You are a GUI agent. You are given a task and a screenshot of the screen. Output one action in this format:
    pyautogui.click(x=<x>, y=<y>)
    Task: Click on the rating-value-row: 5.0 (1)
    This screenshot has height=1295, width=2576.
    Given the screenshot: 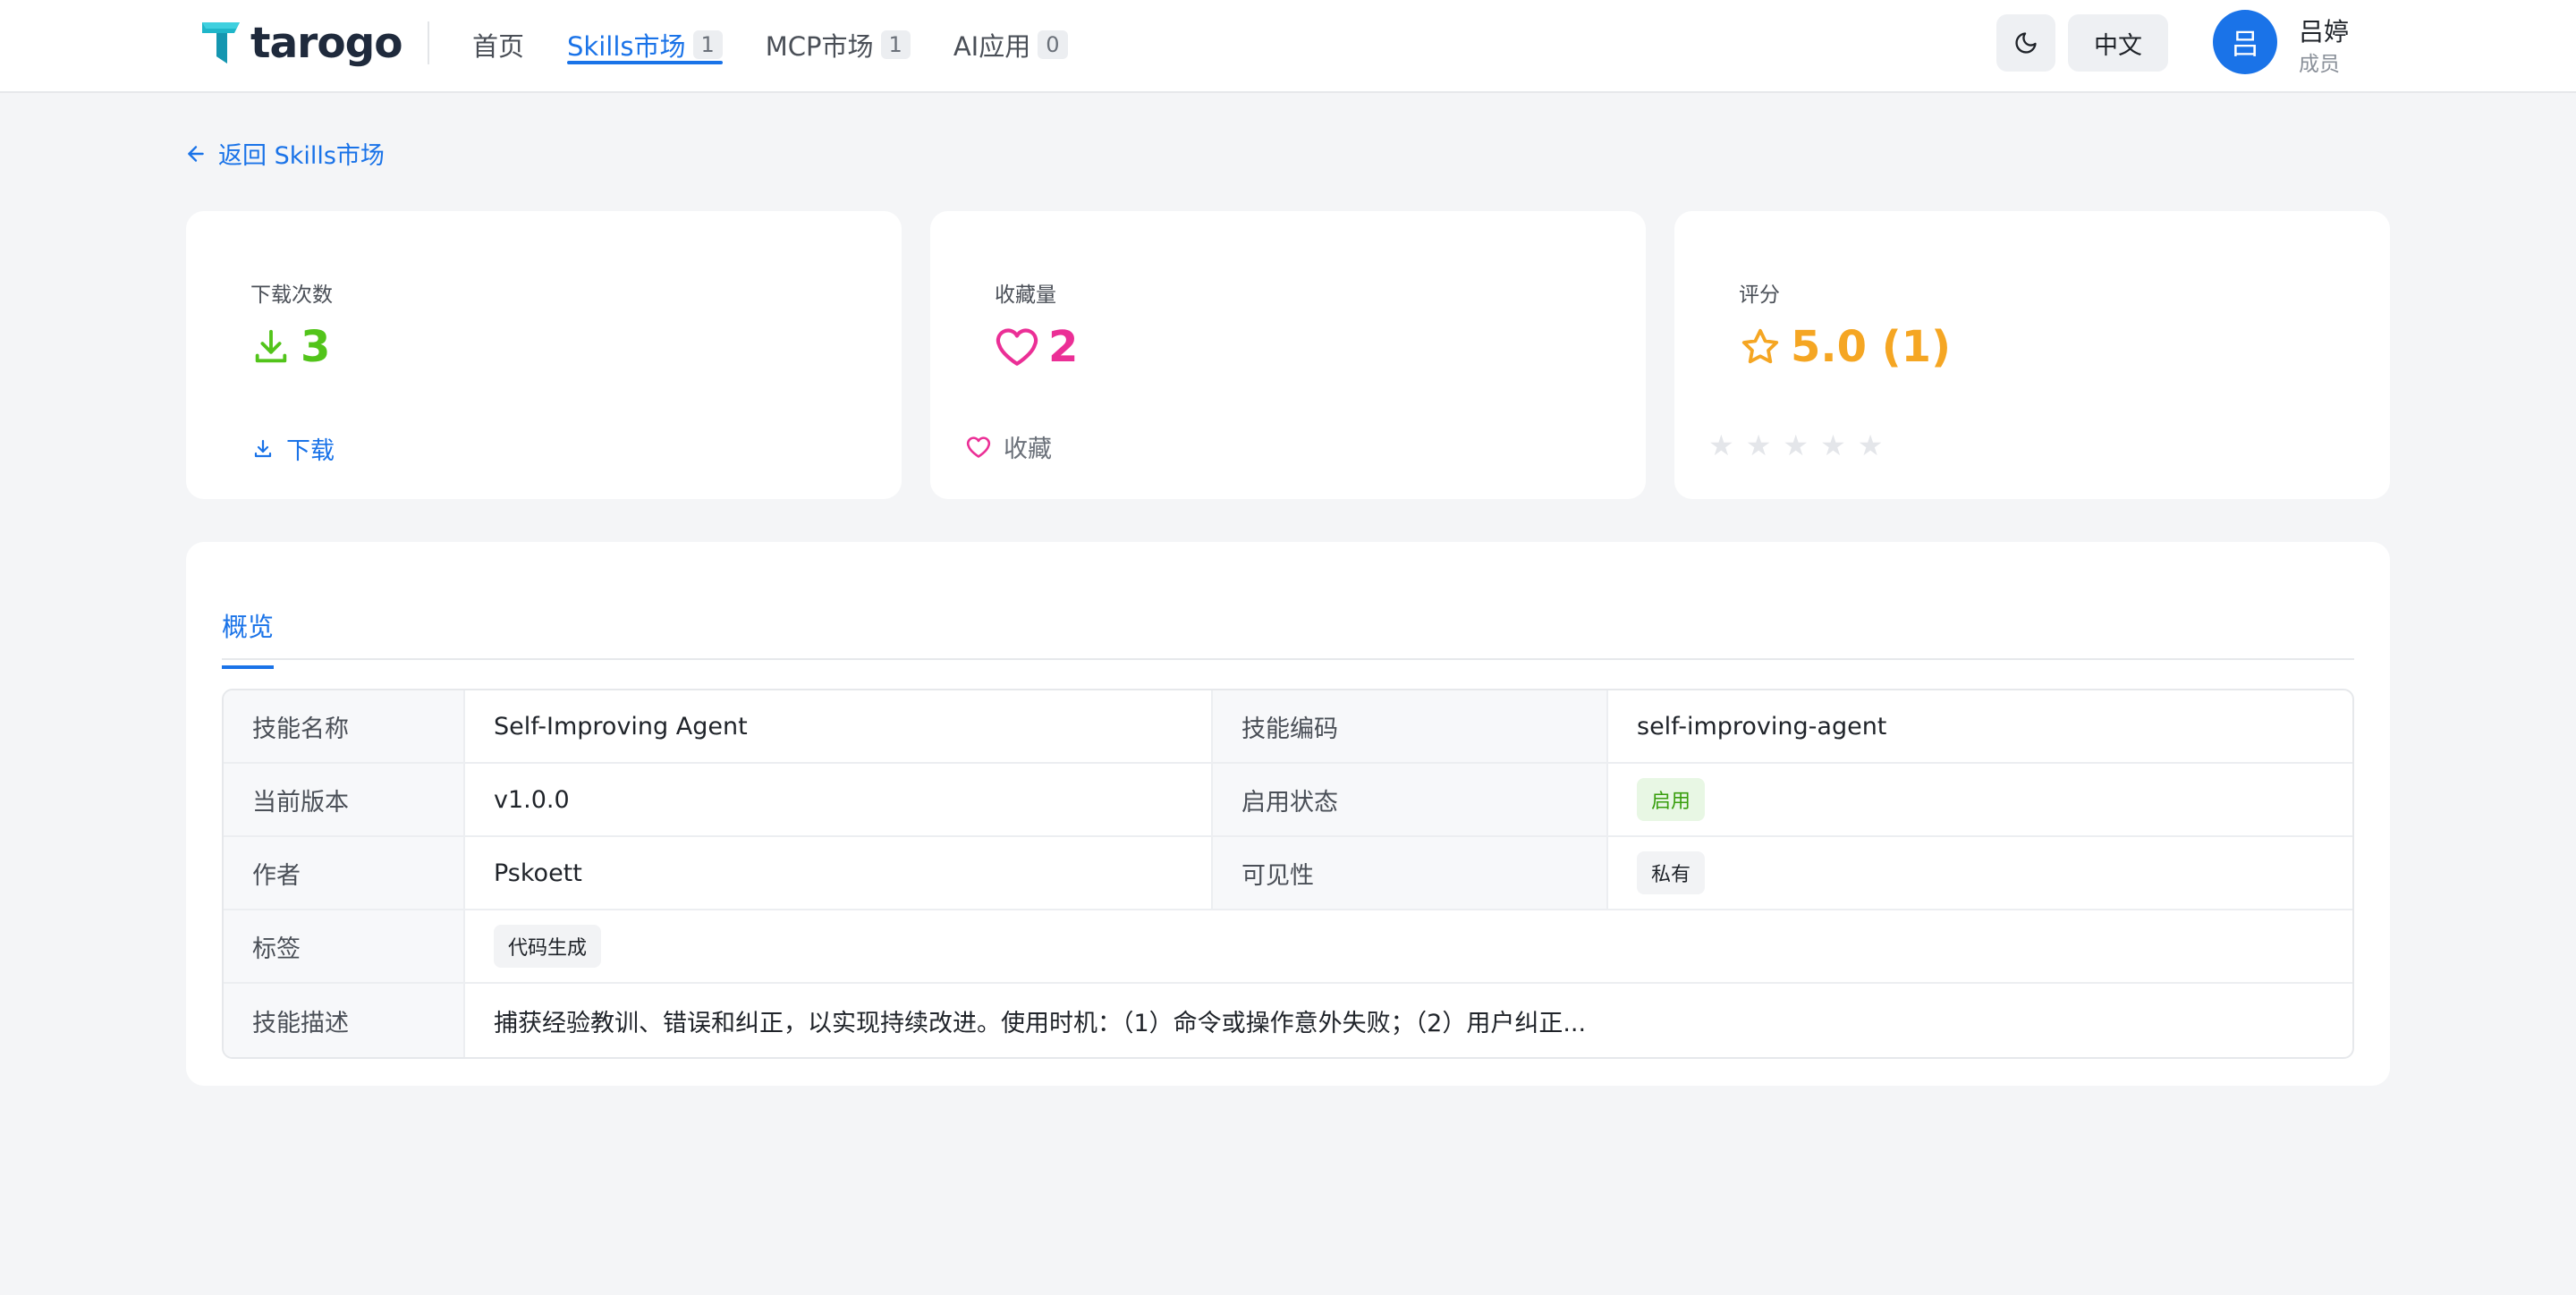 What is the action you would take?
    pyautogui.click(x=1845, y=347)
    